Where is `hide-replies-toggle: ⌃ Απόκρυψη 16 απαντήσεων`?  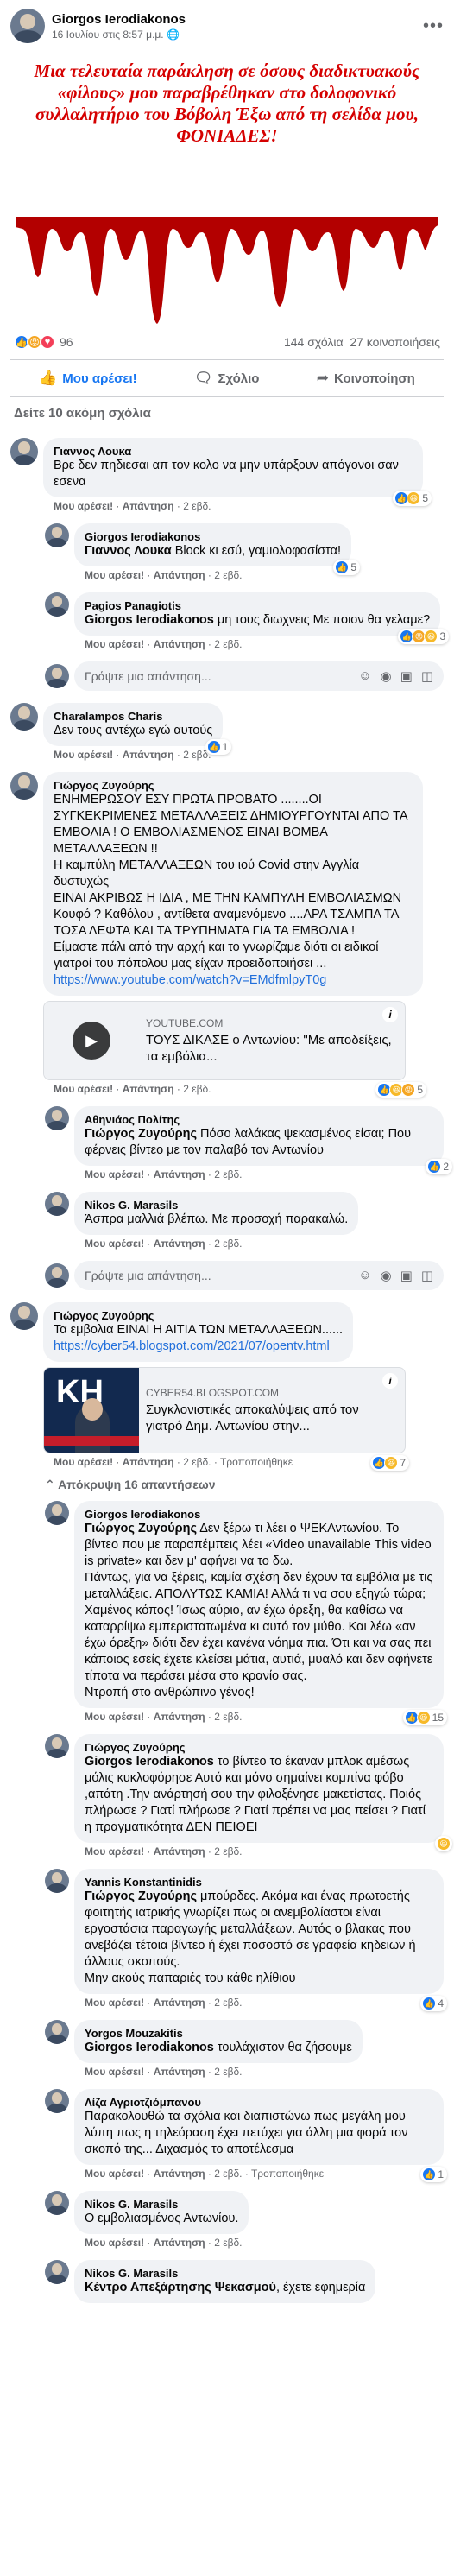 hide-replies-toggle: ⌃ Απόκρυψη 16 απαντήσεων is located at coordinates (244, 1485).